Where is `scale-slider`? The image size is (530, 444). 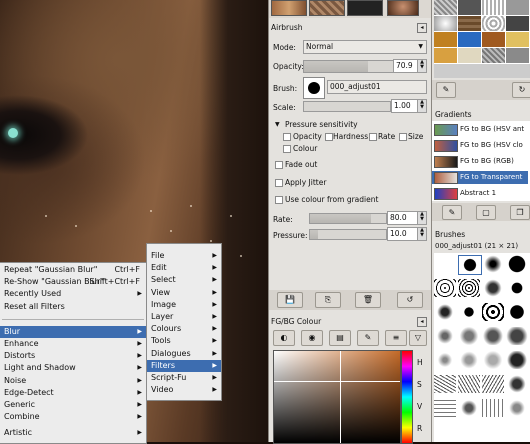 scale-slider is located at coordinates (347, 106).